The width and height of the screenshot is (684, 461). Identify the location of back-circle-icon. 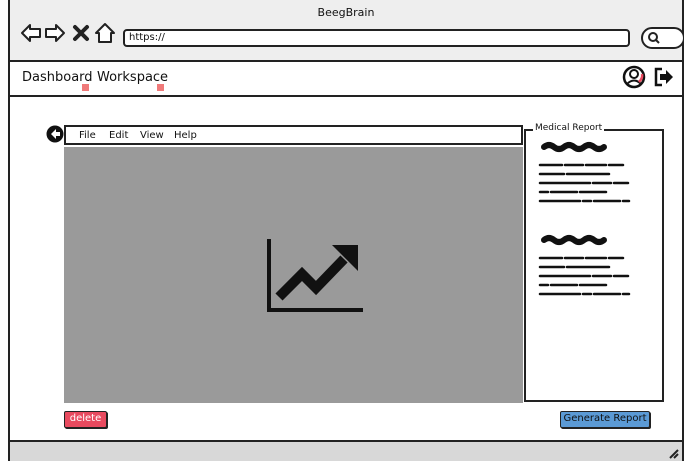
(55, 134).